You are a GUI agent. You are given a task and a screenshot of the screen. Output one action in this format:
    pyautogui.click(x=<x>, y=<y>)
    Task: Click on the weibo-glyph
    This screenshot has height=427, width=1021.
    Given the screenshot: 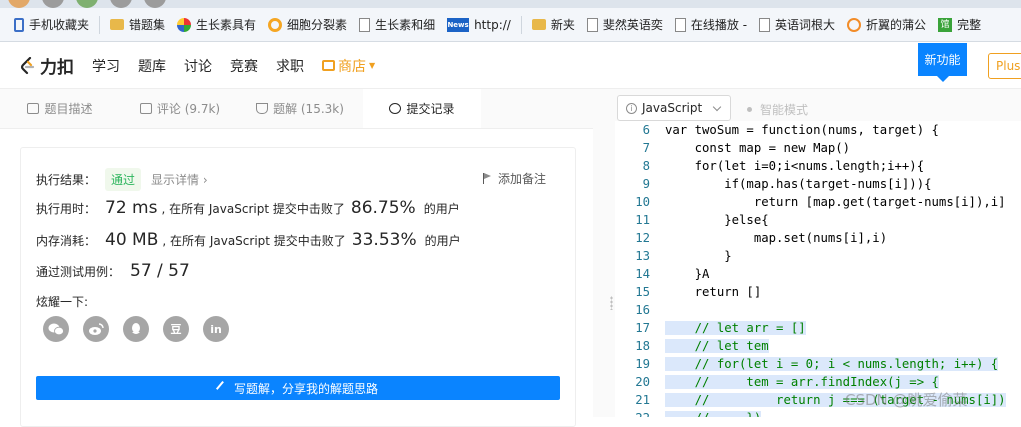 What is the action you would take?
    pyautogui.click(x=96, y=329)
    